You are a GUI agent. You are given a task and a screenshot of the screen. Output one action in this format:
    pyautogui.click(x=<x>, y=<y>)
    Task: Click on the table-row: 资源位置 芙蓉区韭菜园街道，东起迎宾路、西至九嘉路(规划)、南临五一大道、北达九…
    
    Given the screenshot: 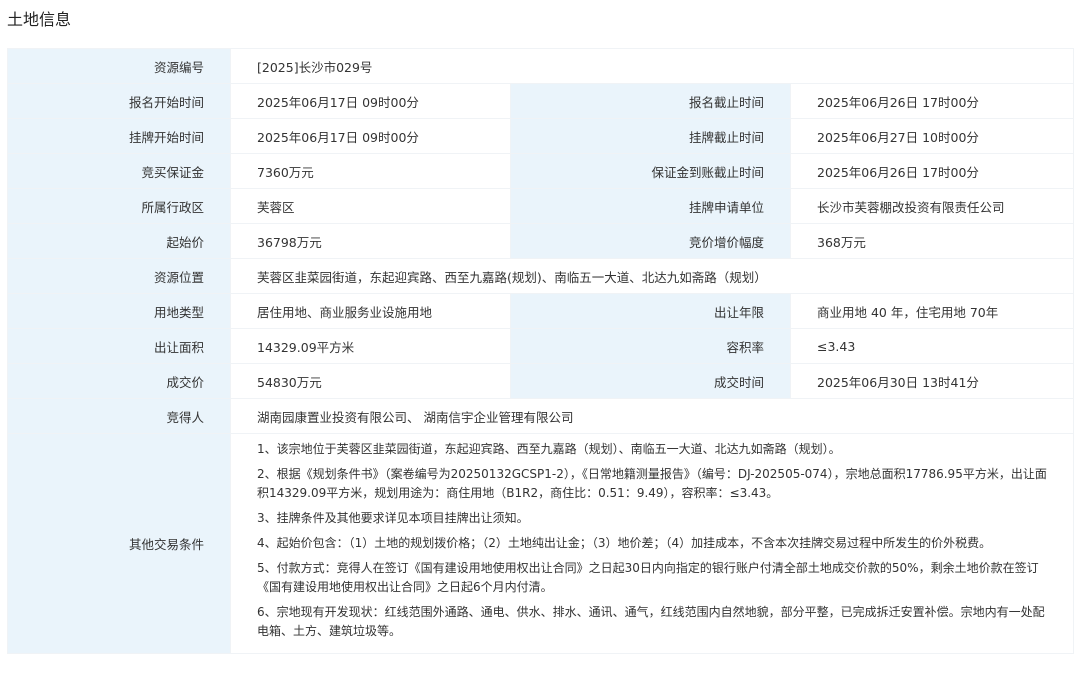 What is the action you would take?
    pyautogui.click(x=541, y=276)
    